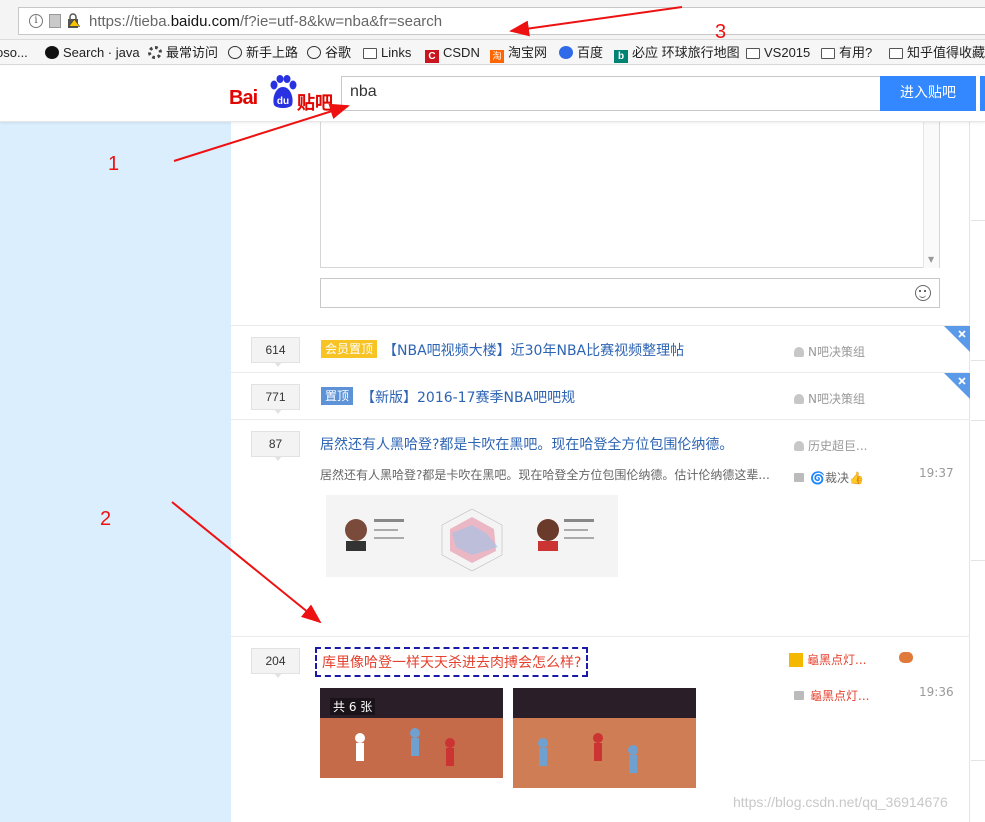 The width and height of the screenshot is (985, 822). I want to click on enter-forum-button: 进入贴吧, so click(928, 93).